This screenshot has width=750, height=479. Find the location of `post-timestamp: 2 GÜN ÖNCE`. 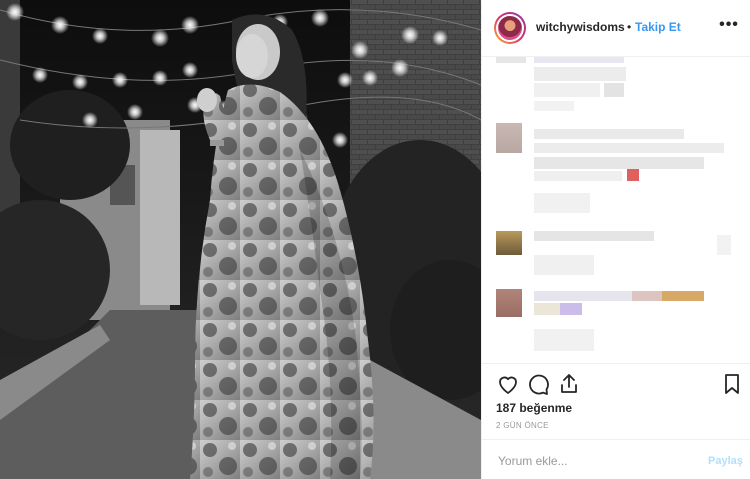

post-timestamp: 2 GÜN ÖNCE is located at coordinates (522, 425).